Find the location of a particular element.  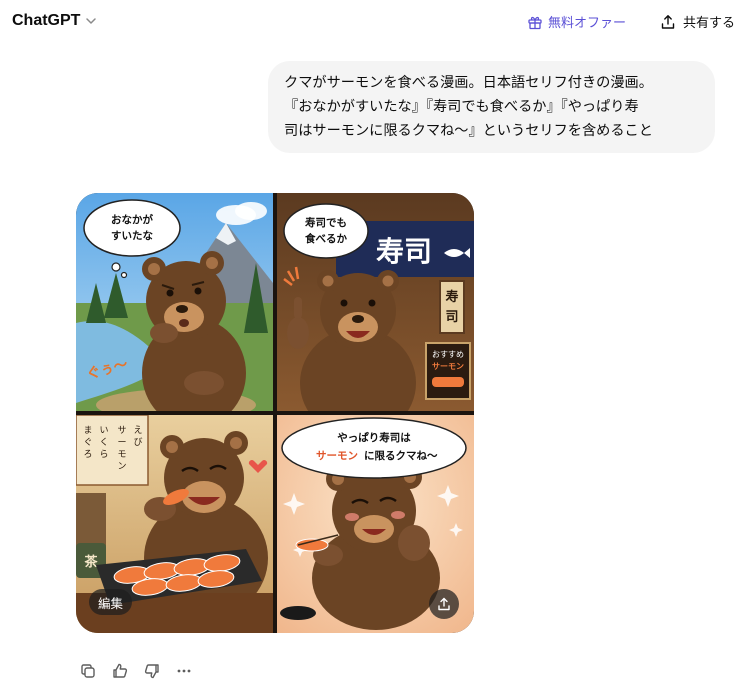

svg-text: ぐ is located at coordinates (87, 443).